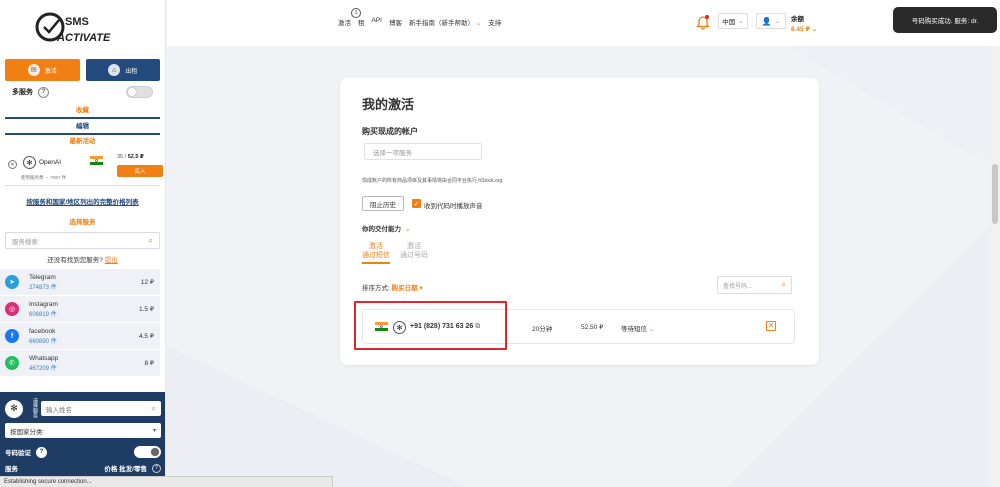  What do you see at coordinates (122, 70) in the screenshot?
I see `rent-button: ⌂ 出租` at bounding box center [122, 70].